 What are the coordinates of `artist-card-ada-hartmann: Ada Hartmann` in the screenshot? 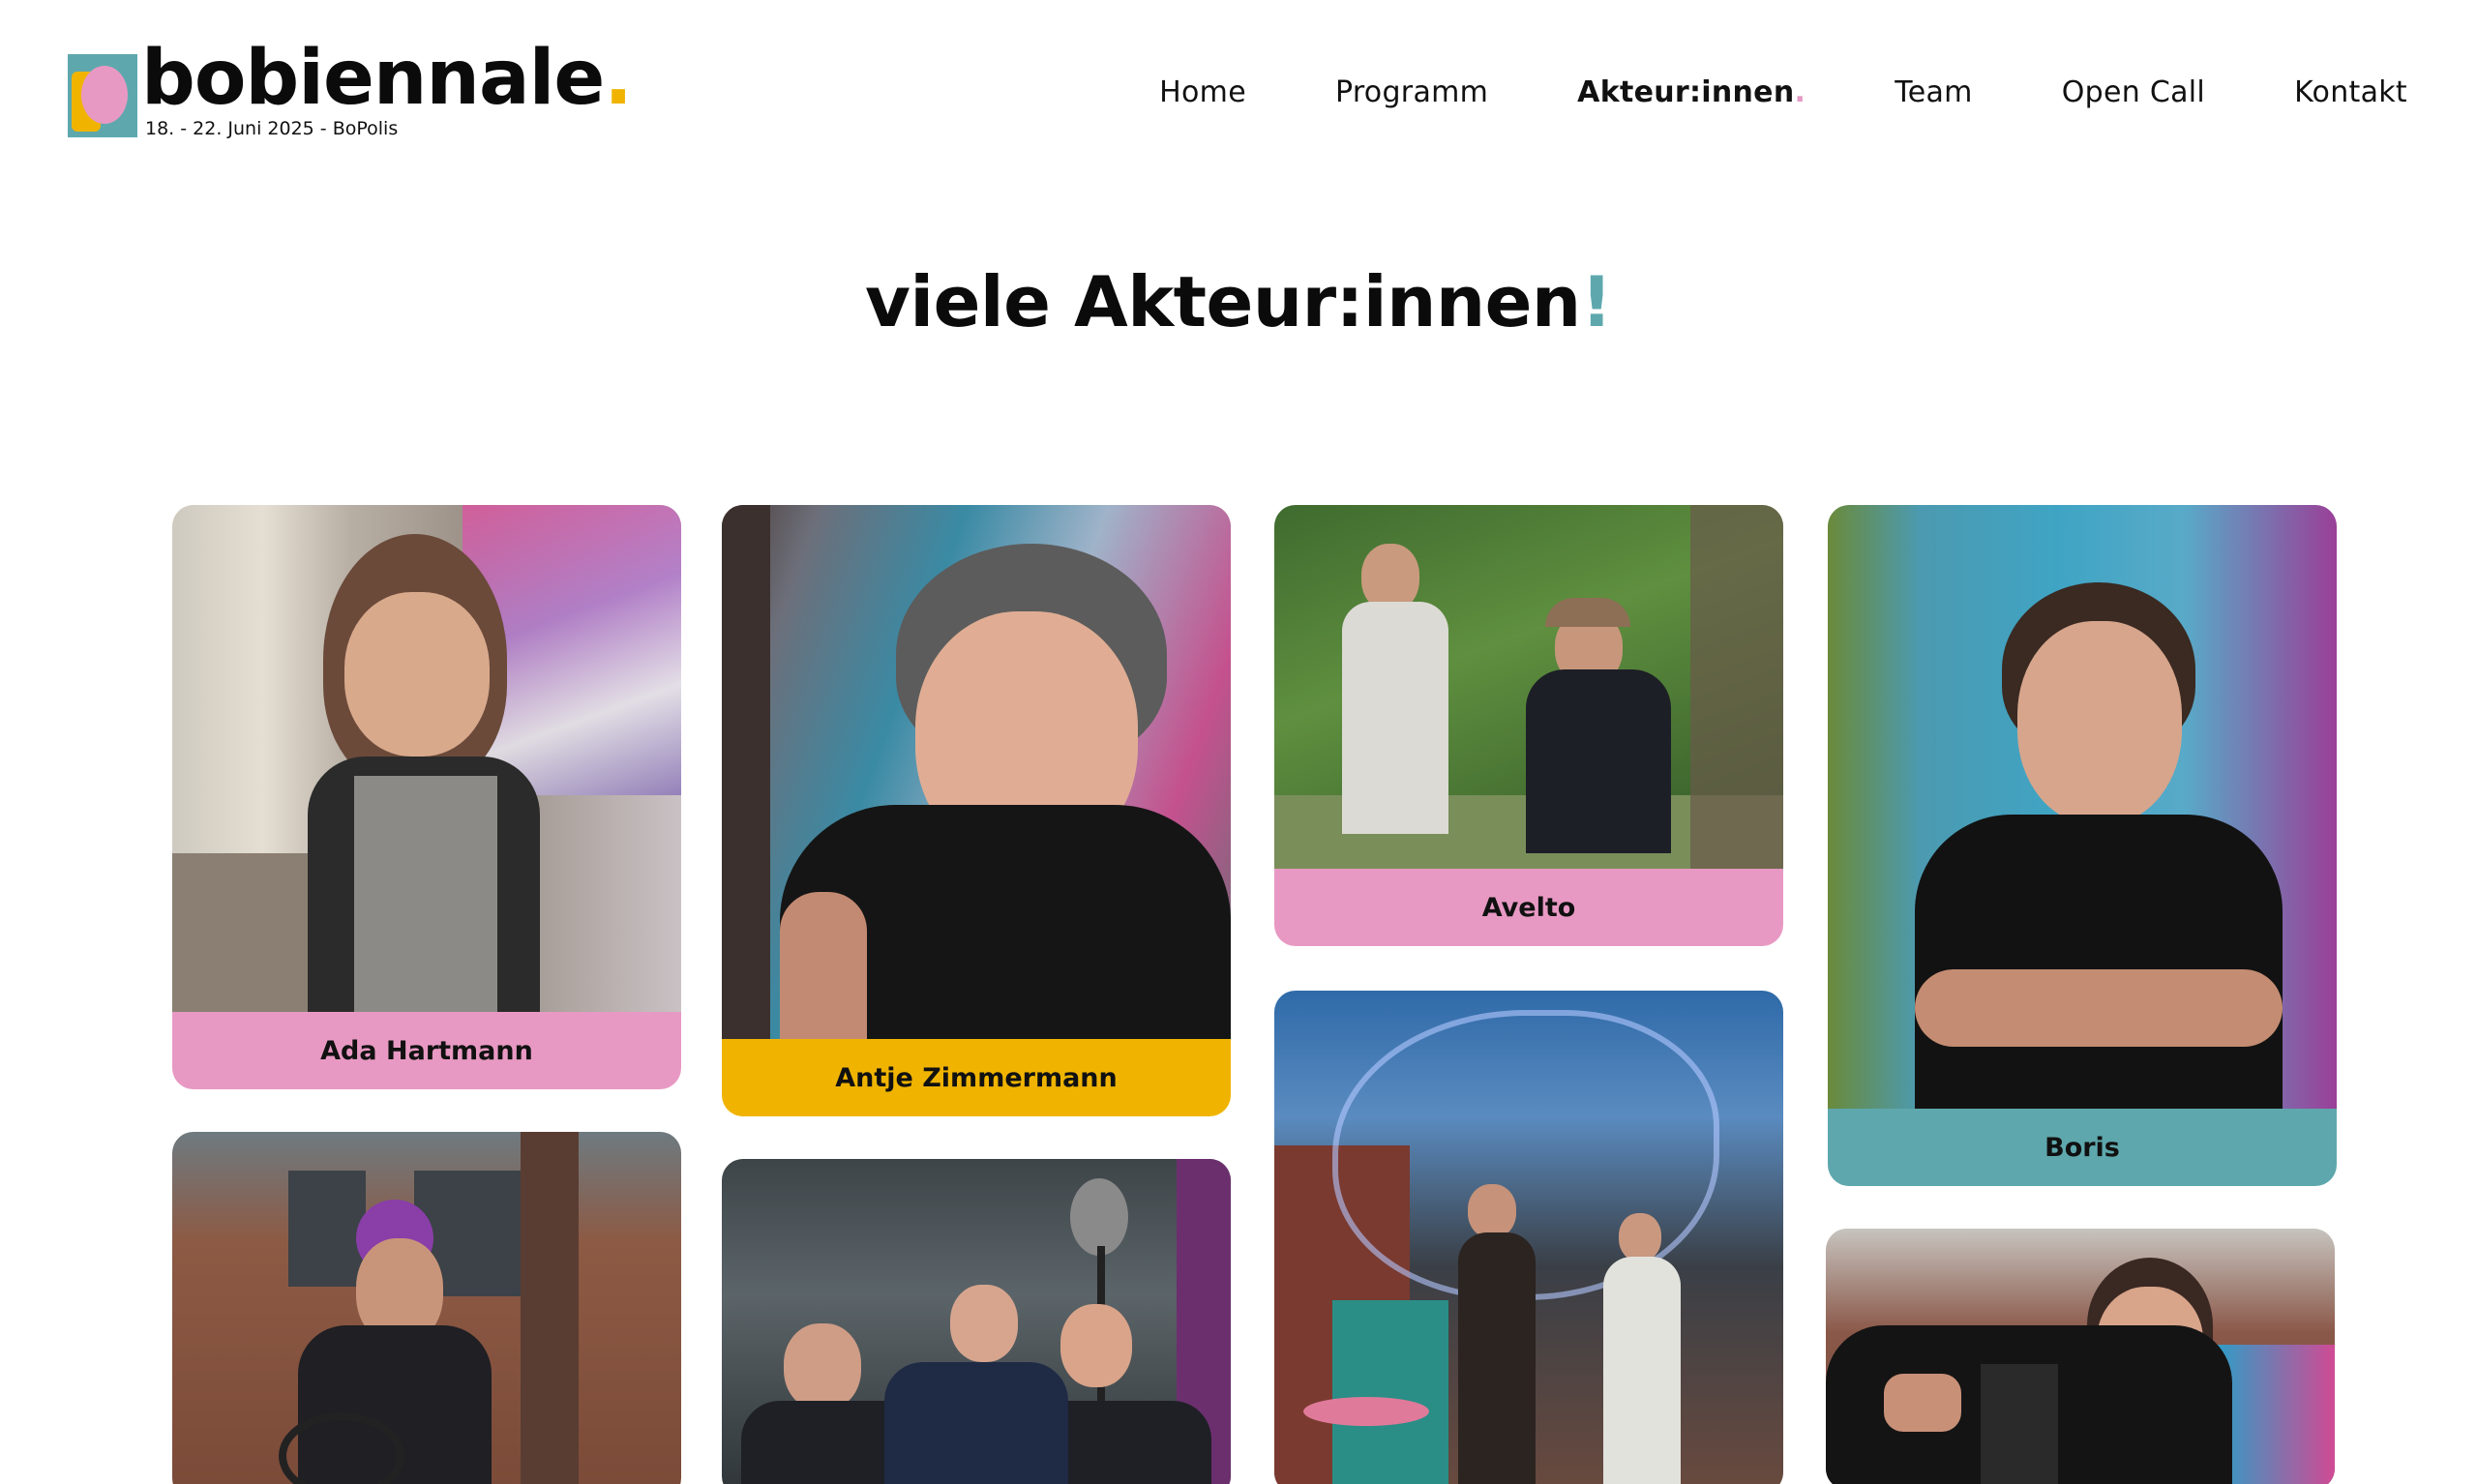 It's located at (426, 797).